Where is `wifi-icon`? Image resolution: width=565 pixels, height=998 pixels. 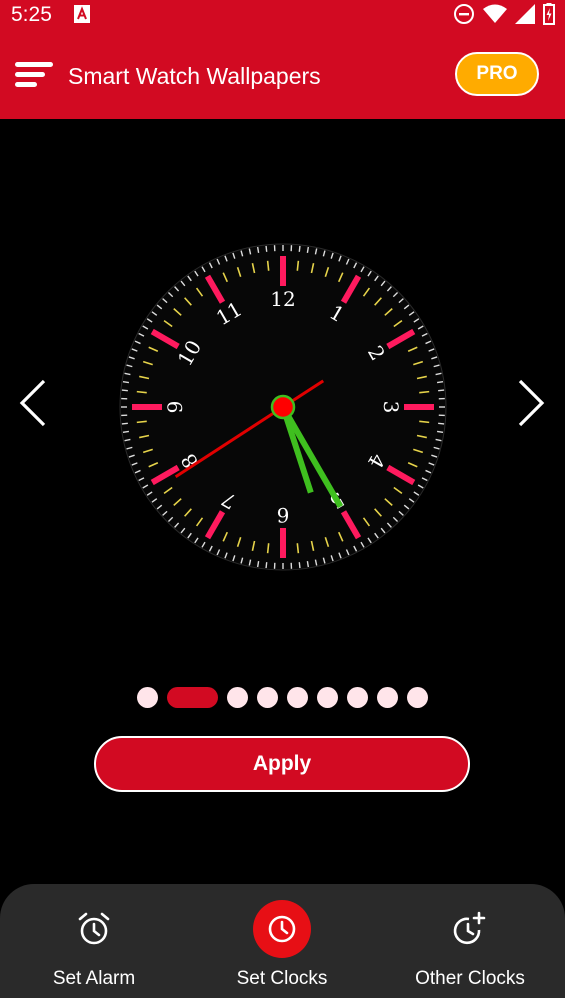 wifi-icon is located at coordinates (495, 16).